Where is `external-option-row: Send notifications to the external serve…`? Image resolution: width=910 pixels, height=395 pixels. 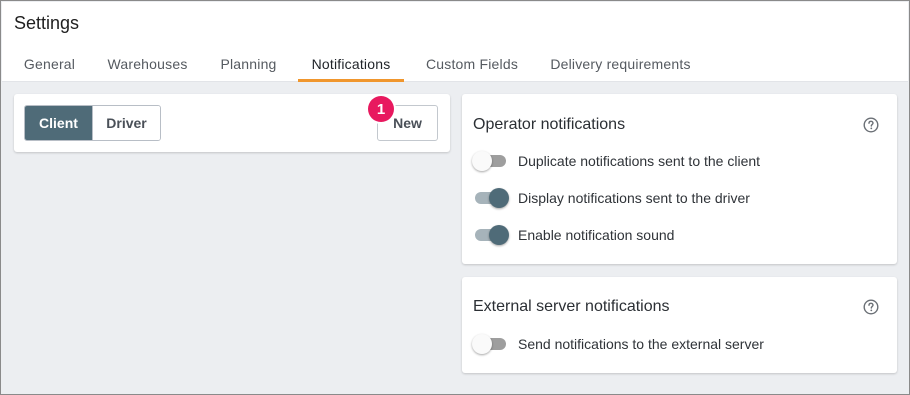
external-option-row: Send notifications to the external serve… is located at coordinates (618, 344).